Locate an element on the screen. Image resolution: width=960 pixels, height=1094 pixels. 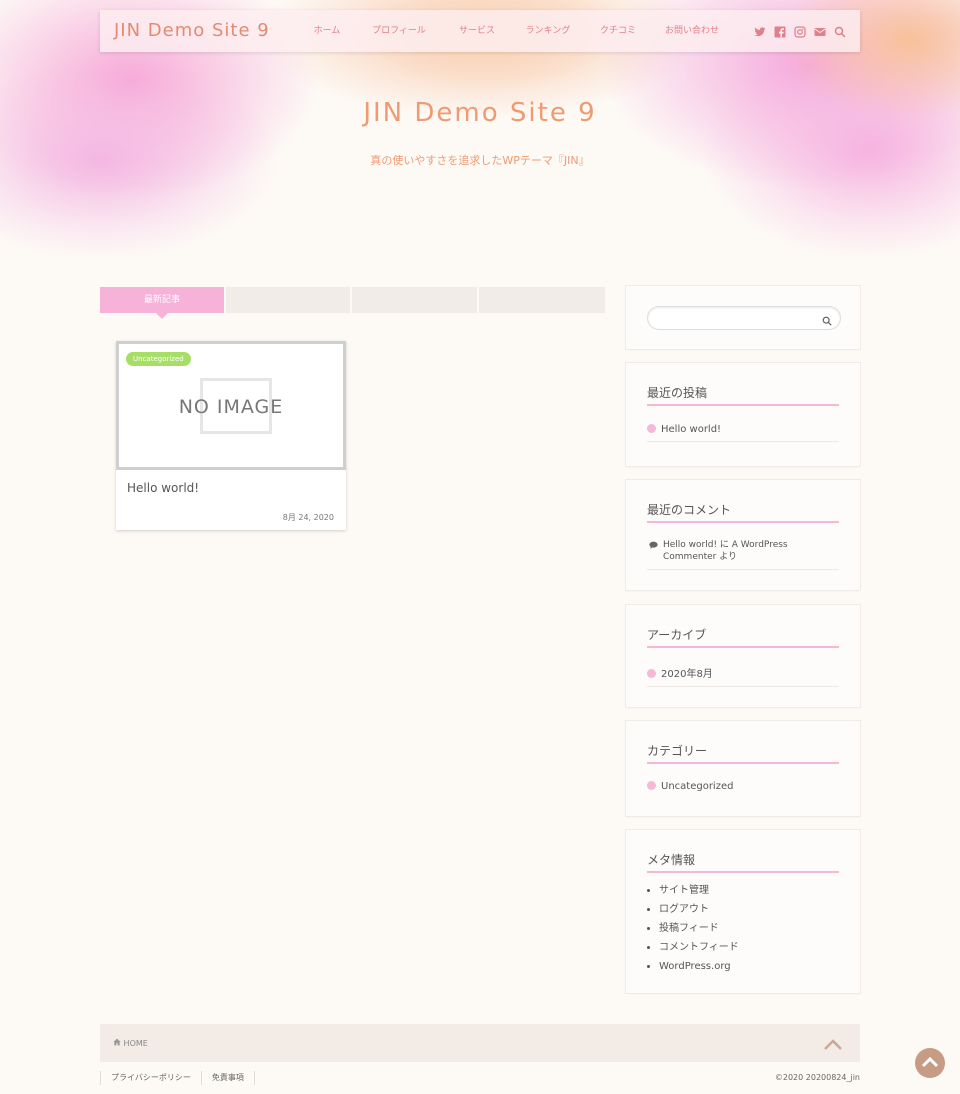
recent-posts-widget: 最近の投稿 Hello world! is located at coordinates (743, 414).